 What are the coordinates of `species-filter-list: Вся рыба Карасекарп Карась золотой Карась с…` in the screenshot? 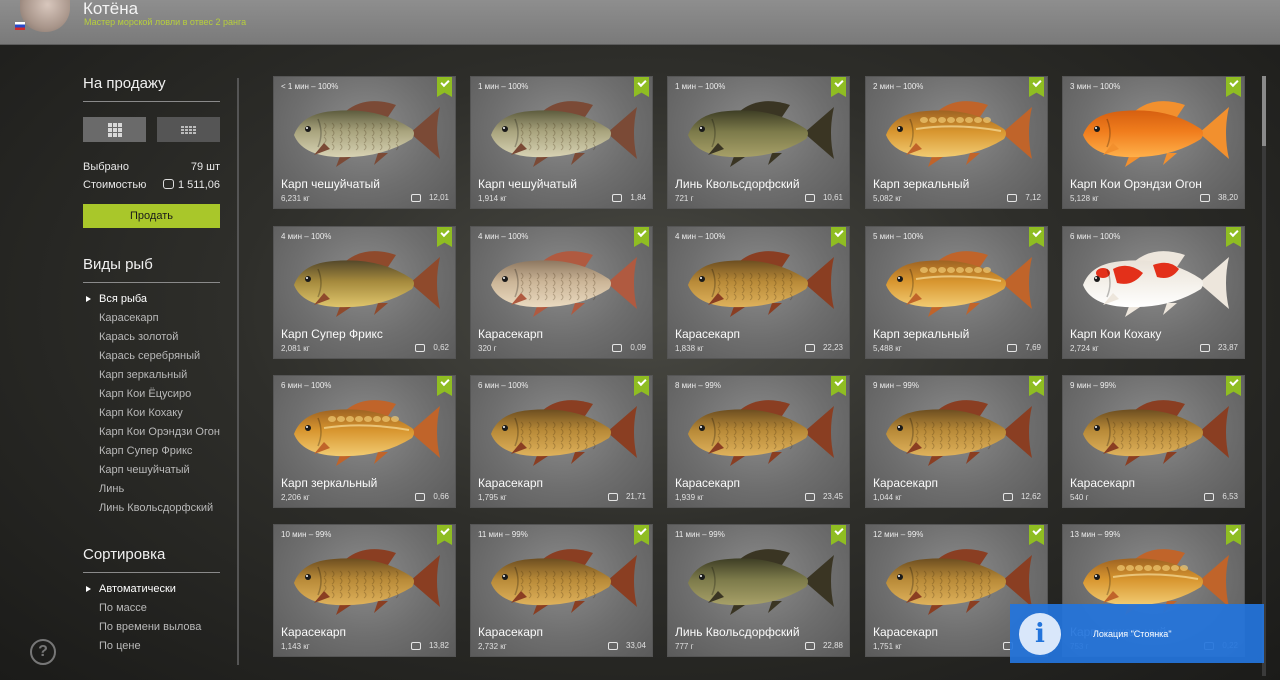 It's located at (160, 407).